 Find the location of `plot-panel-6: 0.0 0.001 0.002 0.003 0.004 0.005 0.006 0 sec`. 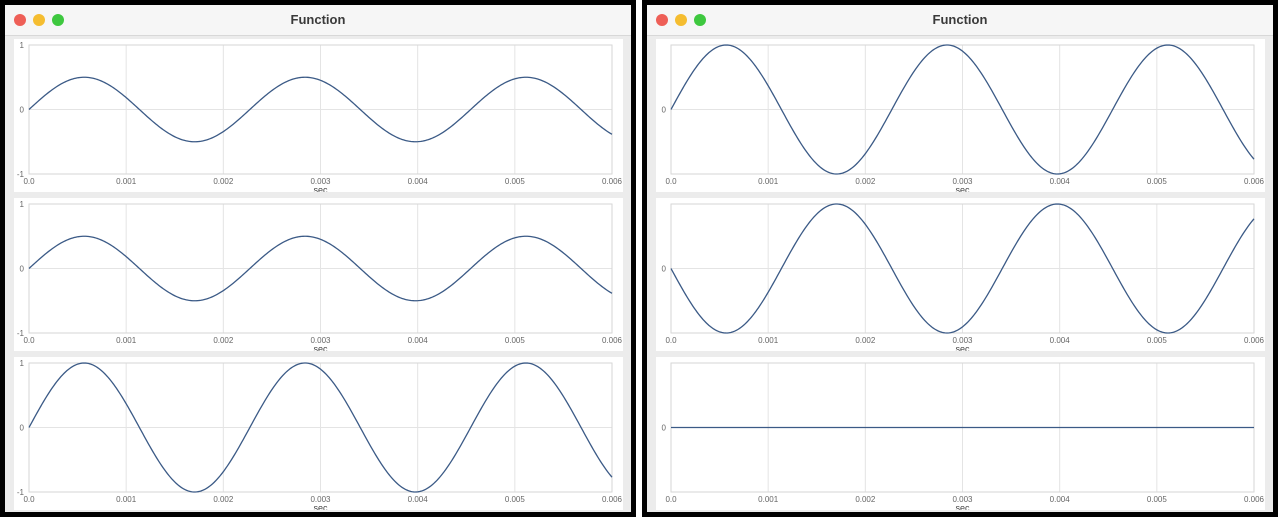

plot-panel-6: 0.0 0.001 0.002 0.003 0.004 0.005 0.006 0 sec is located at coordinates (960, 433).